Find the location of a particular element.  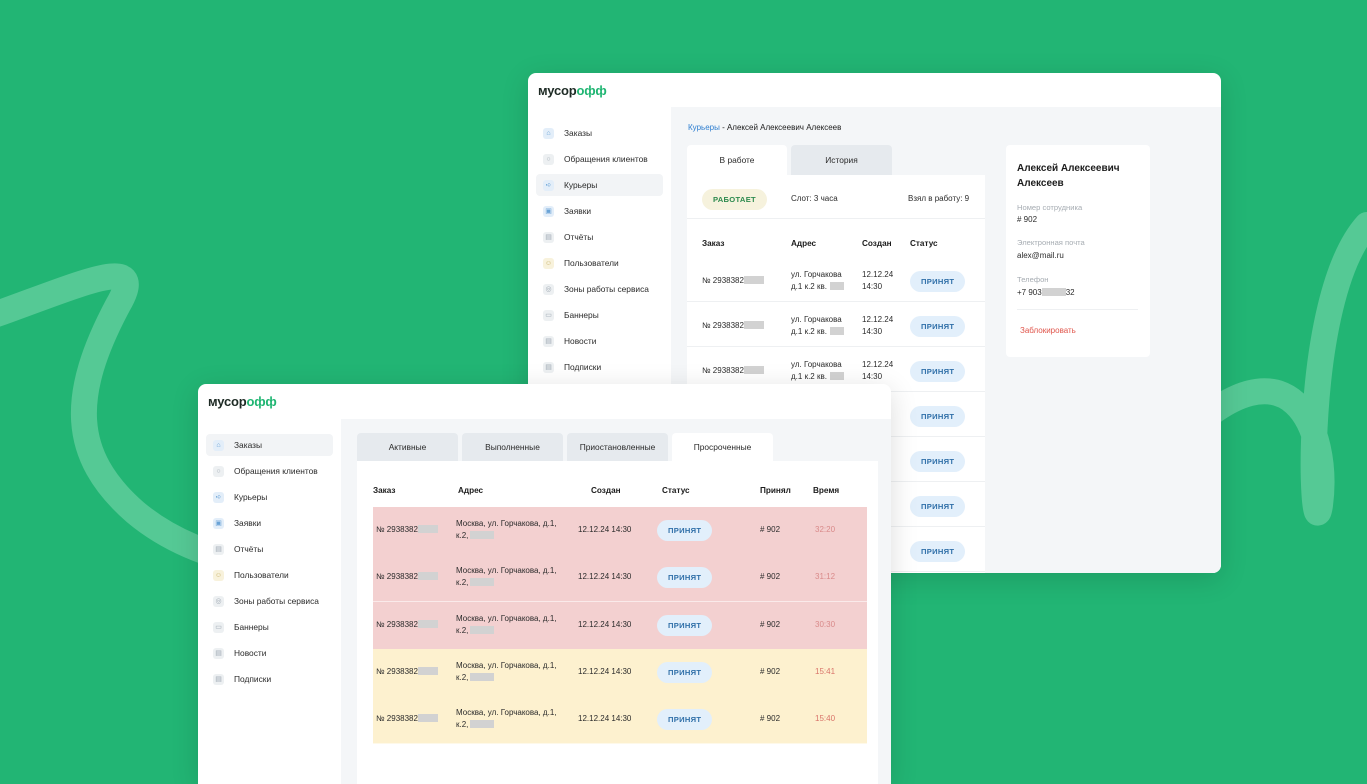

overdue-time: 15:41 is located at coordinates (825, 671).